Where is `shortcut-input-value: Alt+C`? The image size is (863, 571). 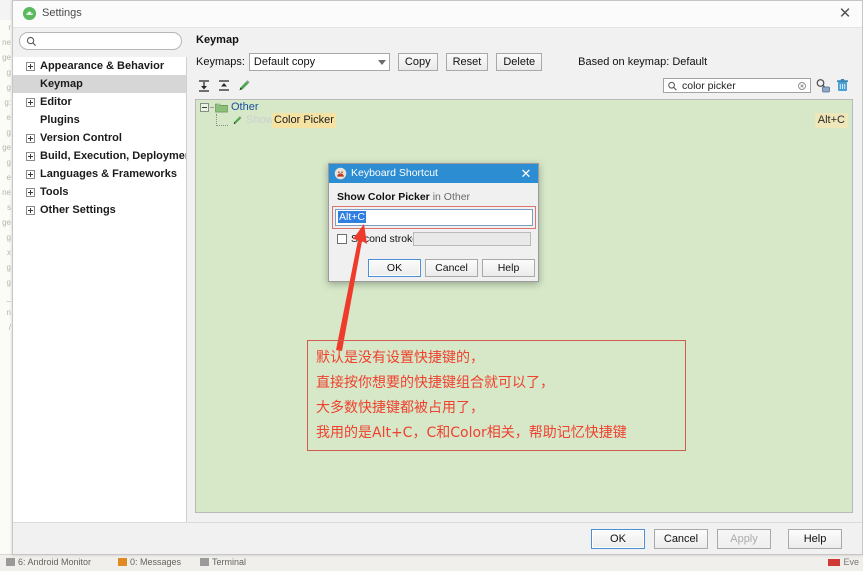
shortcut-input-value: Alt+C is located at coordinates (352, 217).